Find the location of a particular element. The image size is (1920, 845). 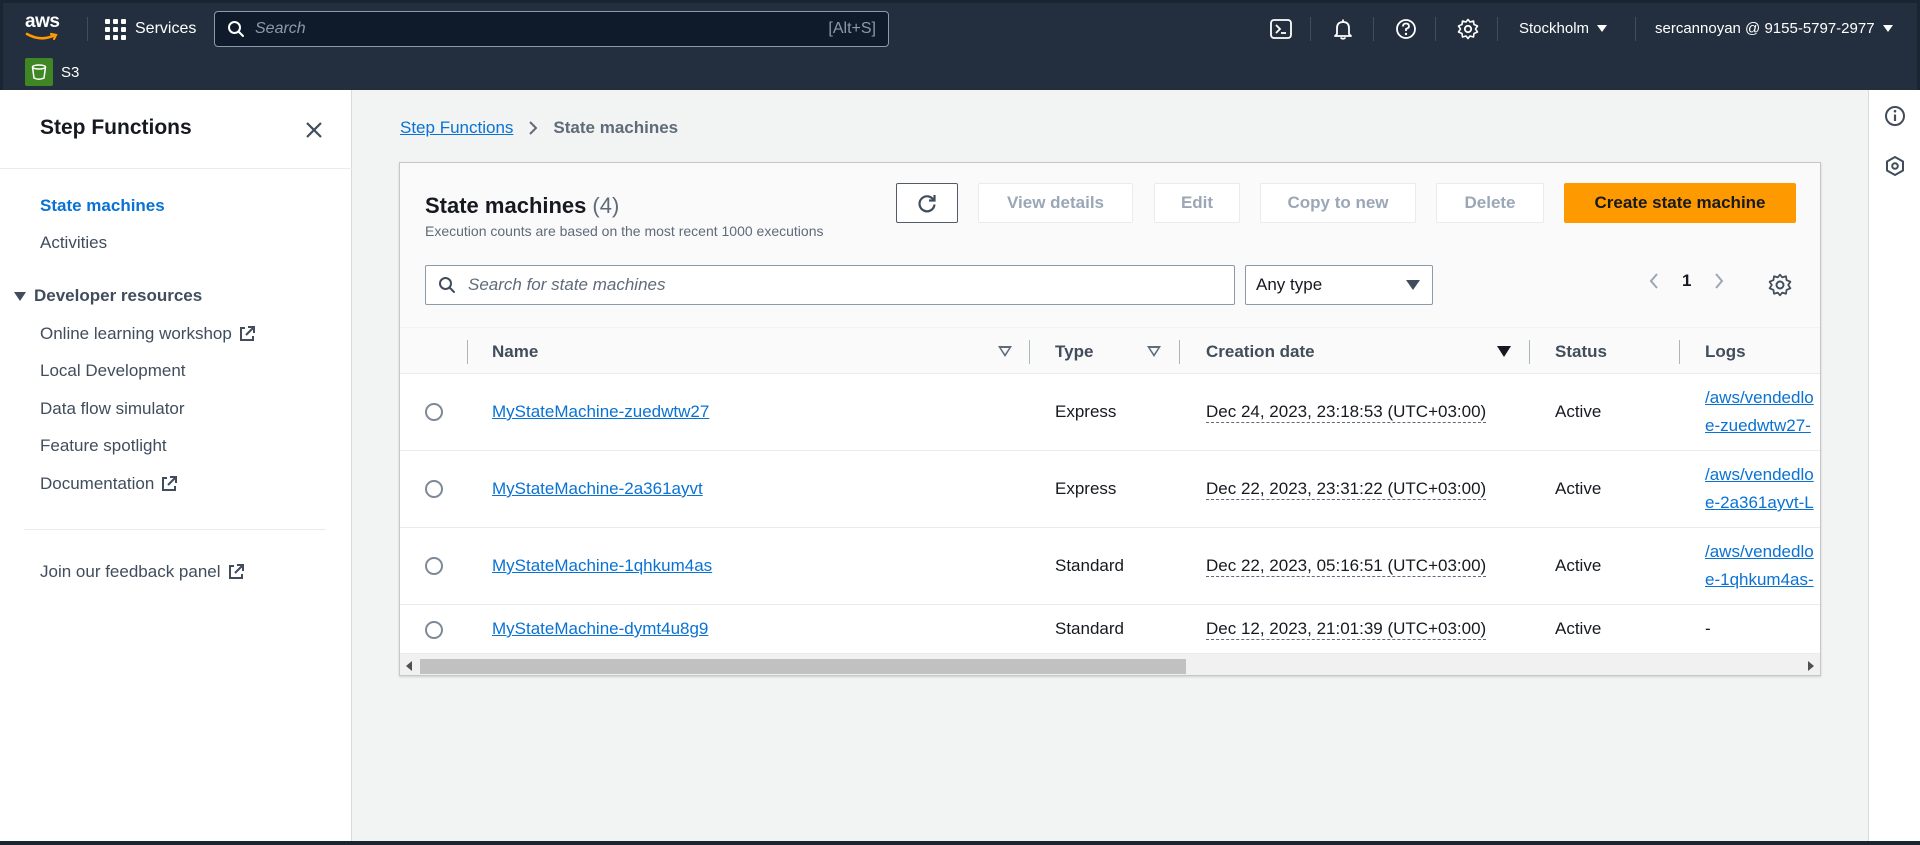

refresh-button is located at coordinates (927, 203).